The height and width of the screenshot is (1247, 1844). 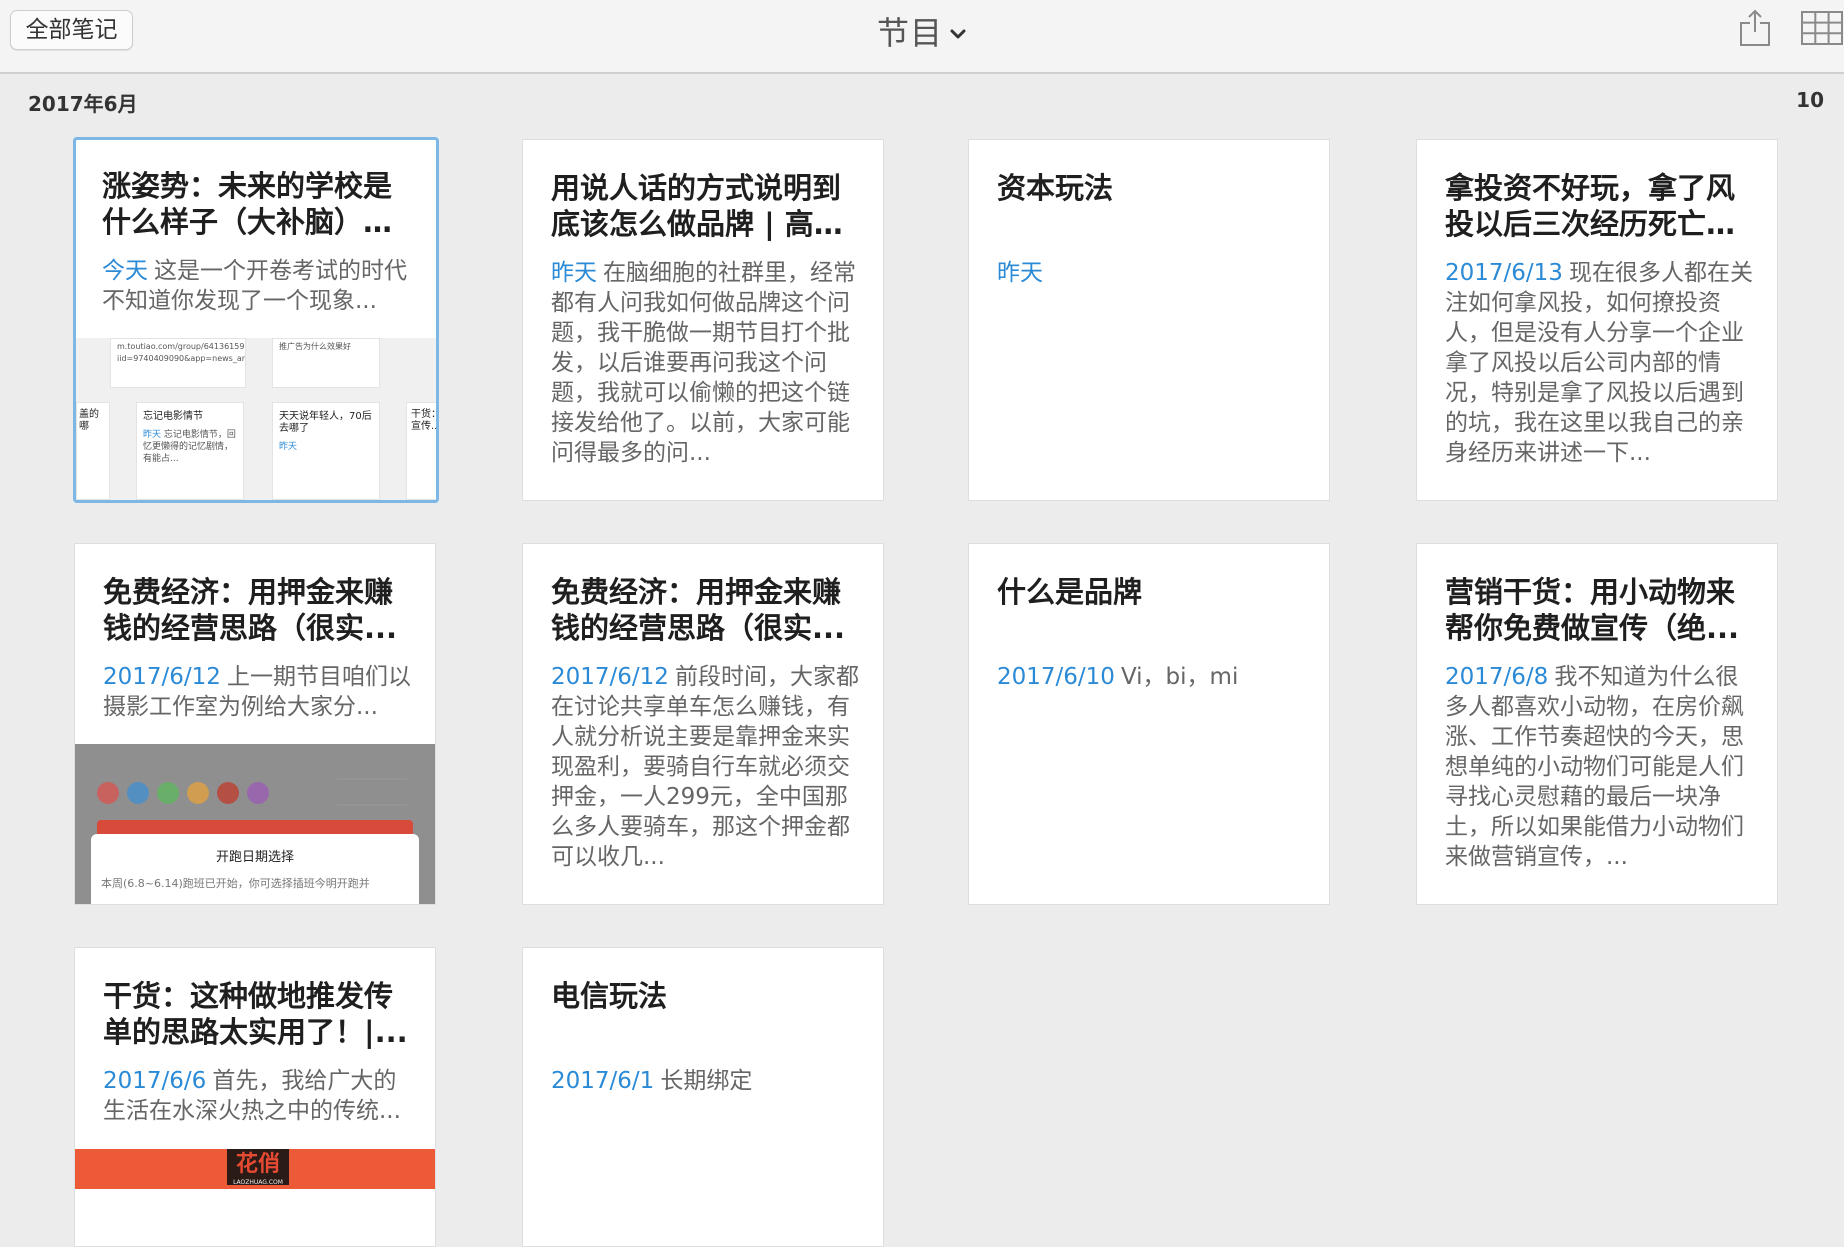 I want to click on thumb-side-text: 推广告为什么效果好, so click(x=315, y=346).